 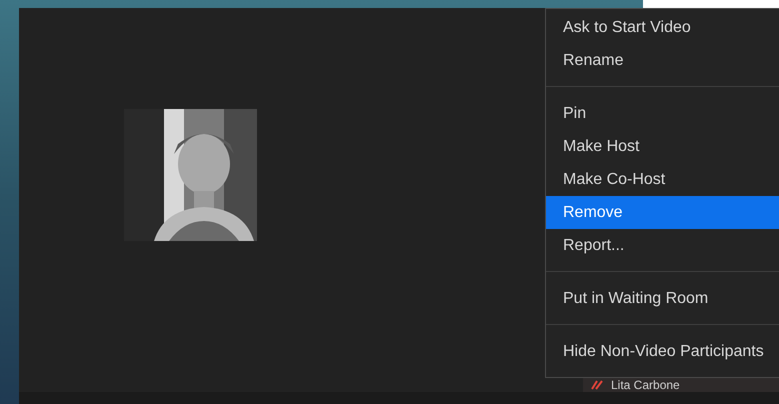 What do you see at coordinates (597, 385) in the screenshot?
I see `muted-mic-icon` at bounding box center [597, 385].